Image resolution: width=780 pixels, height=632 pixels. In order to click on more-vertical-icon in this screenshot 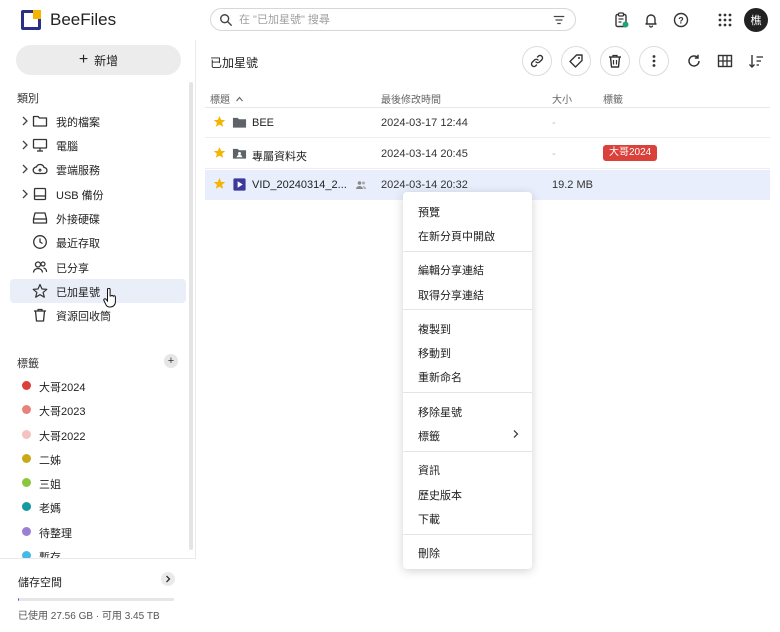, I will do `click(654, 61)`.